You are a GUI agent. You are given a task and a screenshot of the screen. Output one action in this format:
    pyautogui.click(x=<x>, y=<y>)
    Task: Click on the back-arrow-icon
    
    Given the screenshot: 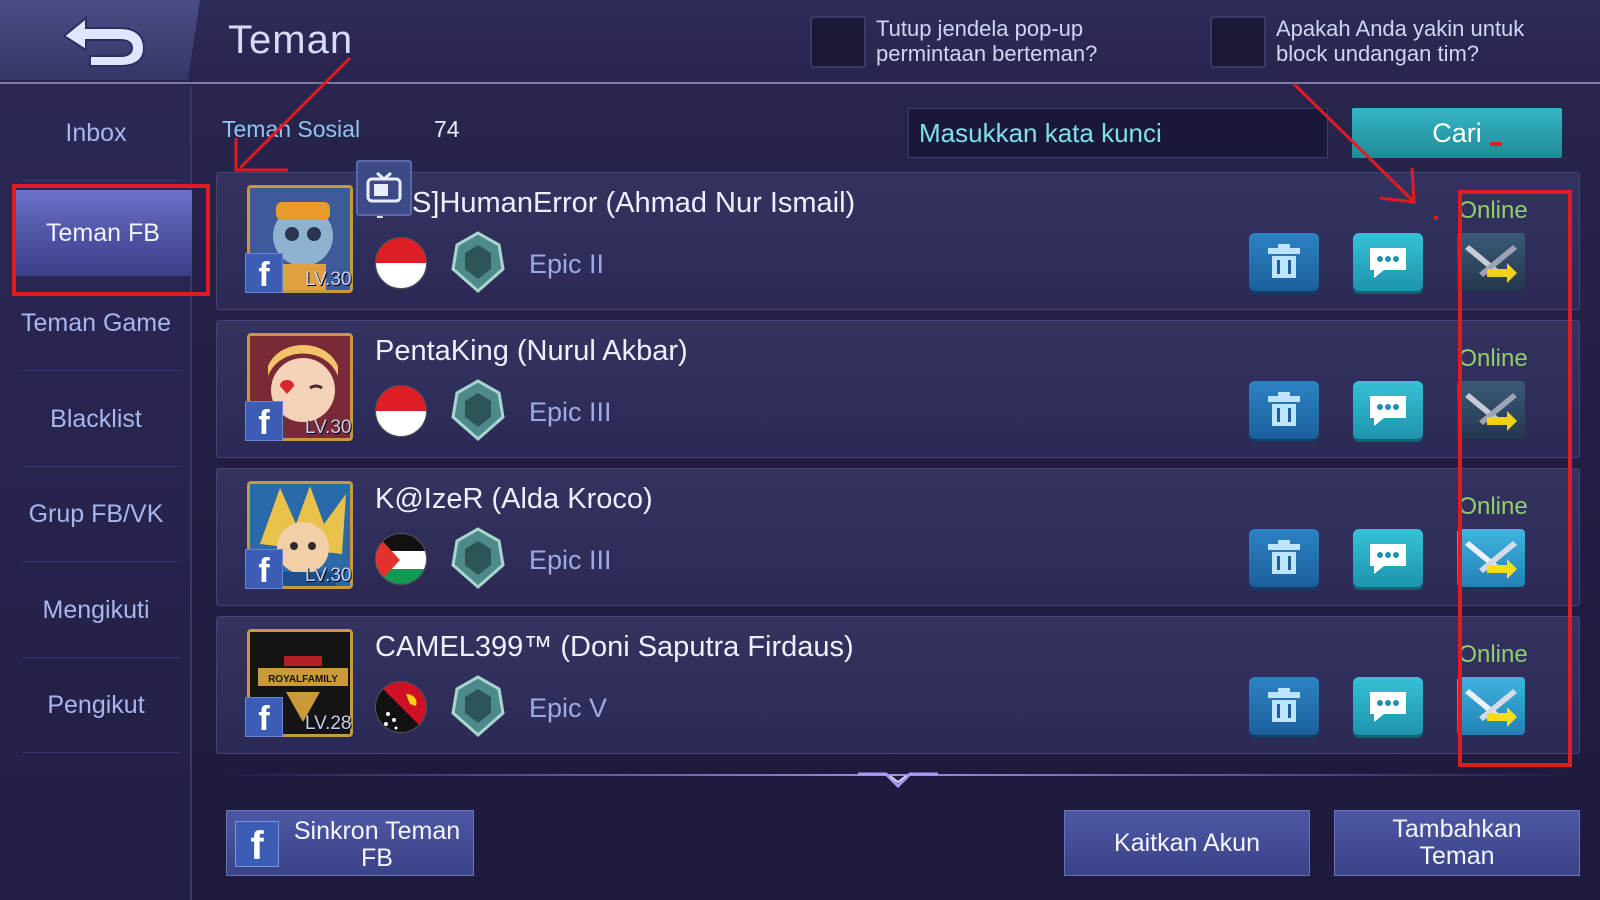 What is the action you would take?
    pyautogui.click(x=104, y=41)
    